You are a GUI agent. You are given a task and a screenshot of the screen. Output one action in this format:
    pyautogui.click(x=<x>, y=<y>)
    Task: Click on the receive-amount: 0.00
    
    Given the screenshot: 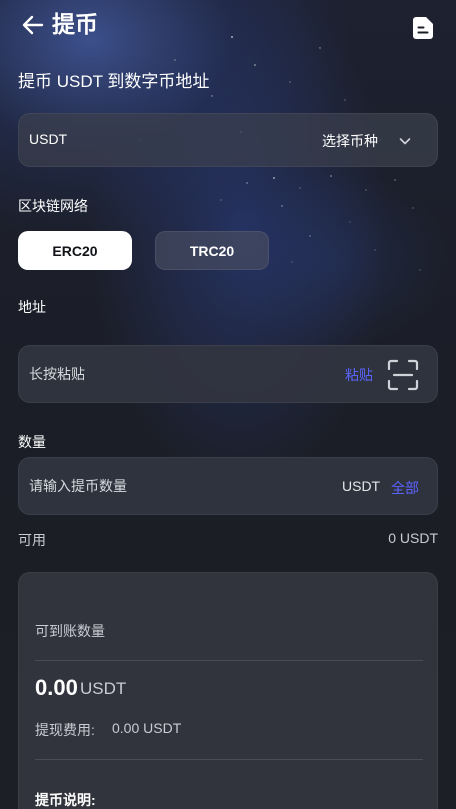 What is the action you would take?
    pyautogui.click(x=56, y=687)
    